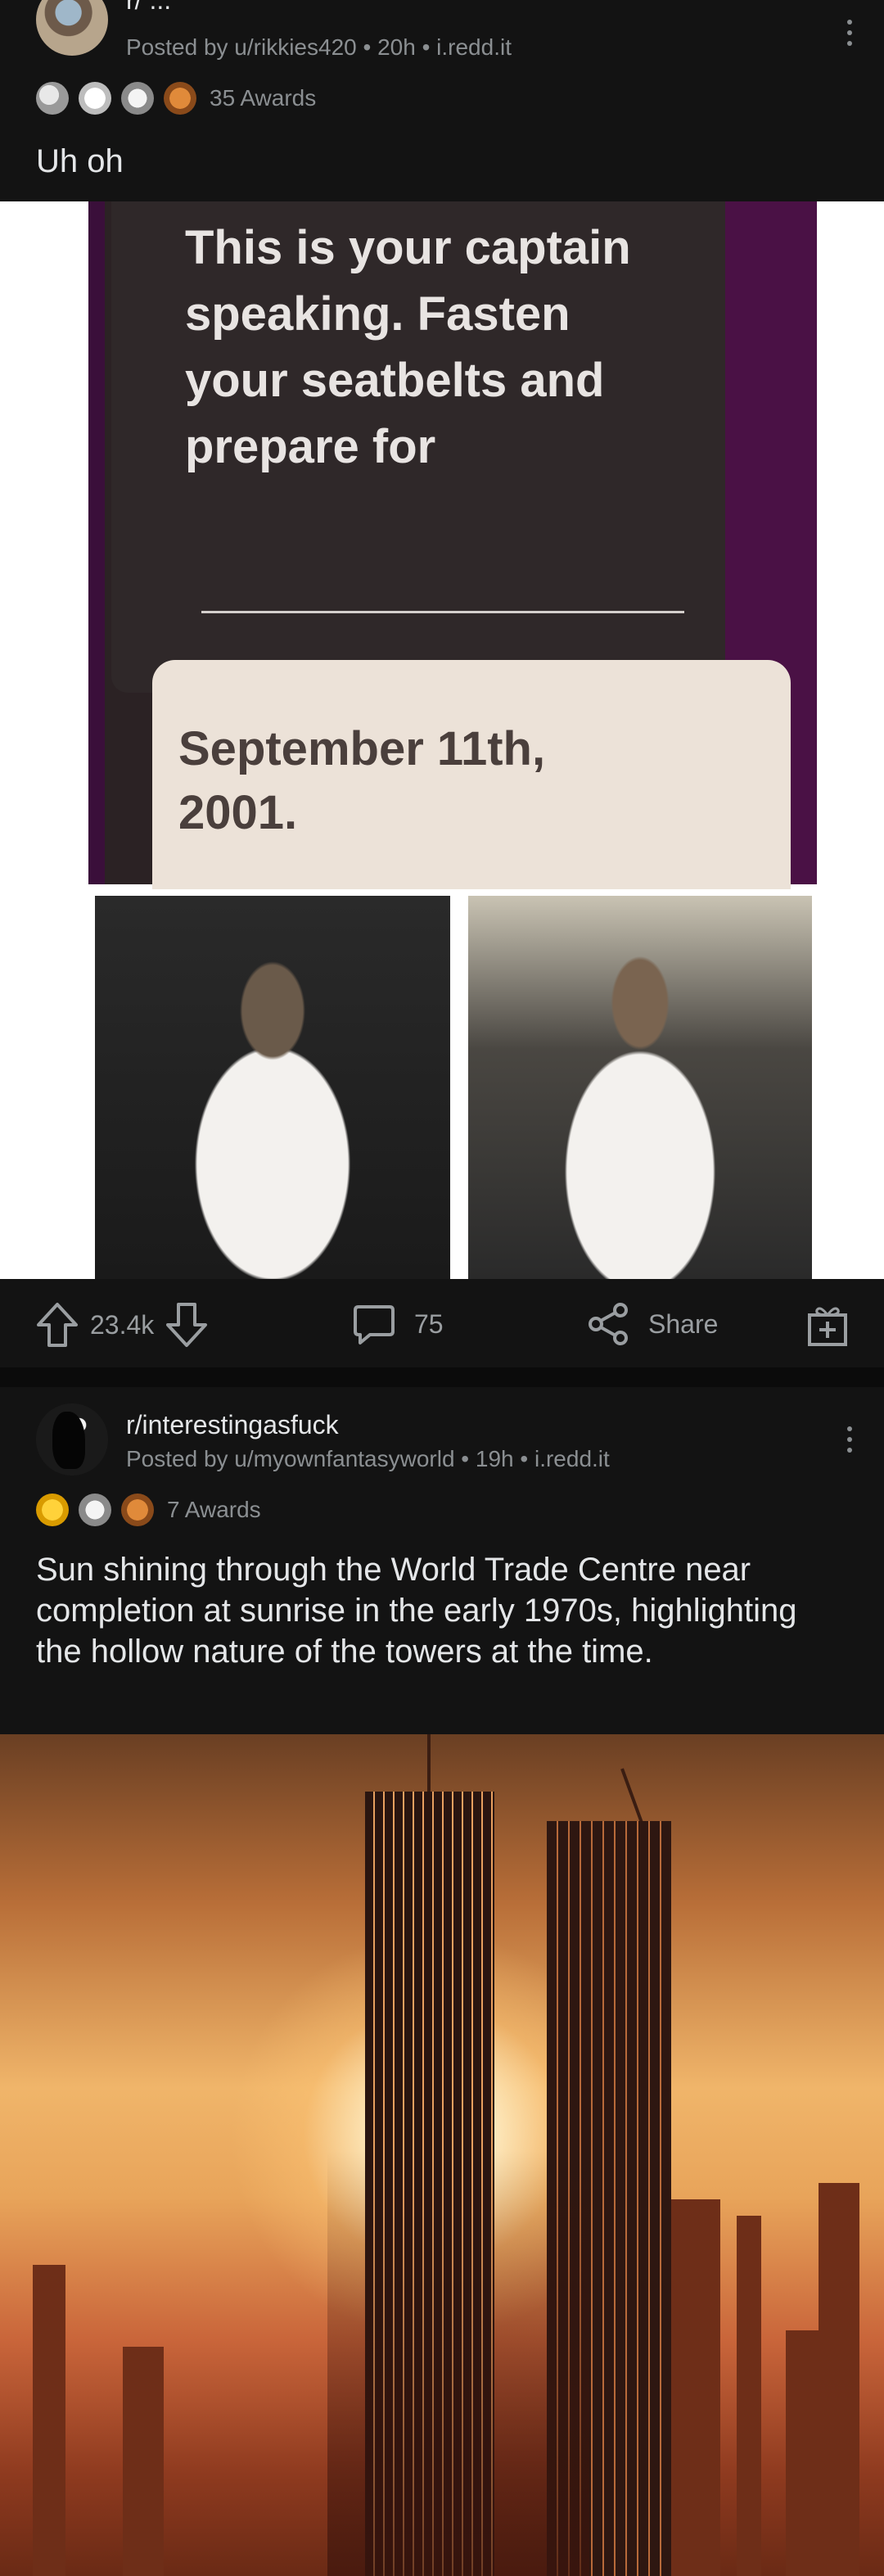 The image size is (884, 2576). What do you see at coordinates (272, 1087) in the screenshot?
I see `reaction-photo-left` at bounding box center [272, 1087].